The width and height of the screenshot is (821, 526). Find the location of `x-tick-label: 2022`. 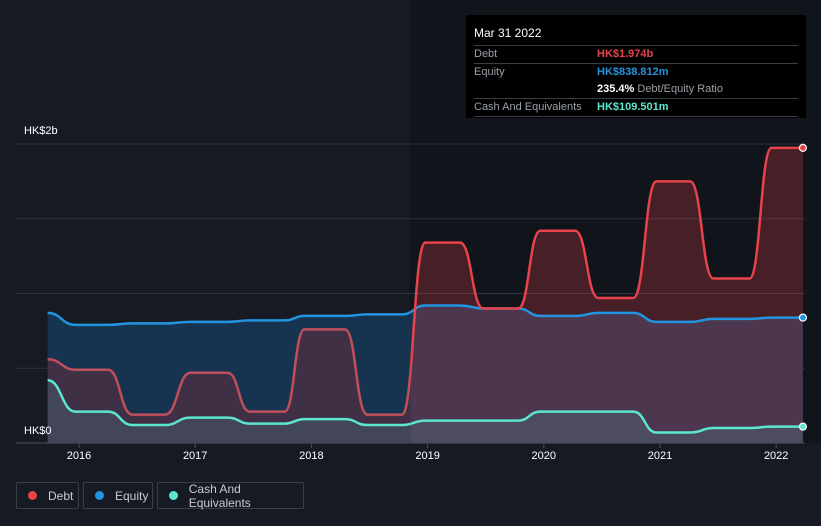

x-tick-label: 2022 is located at coordinates (776, 456).